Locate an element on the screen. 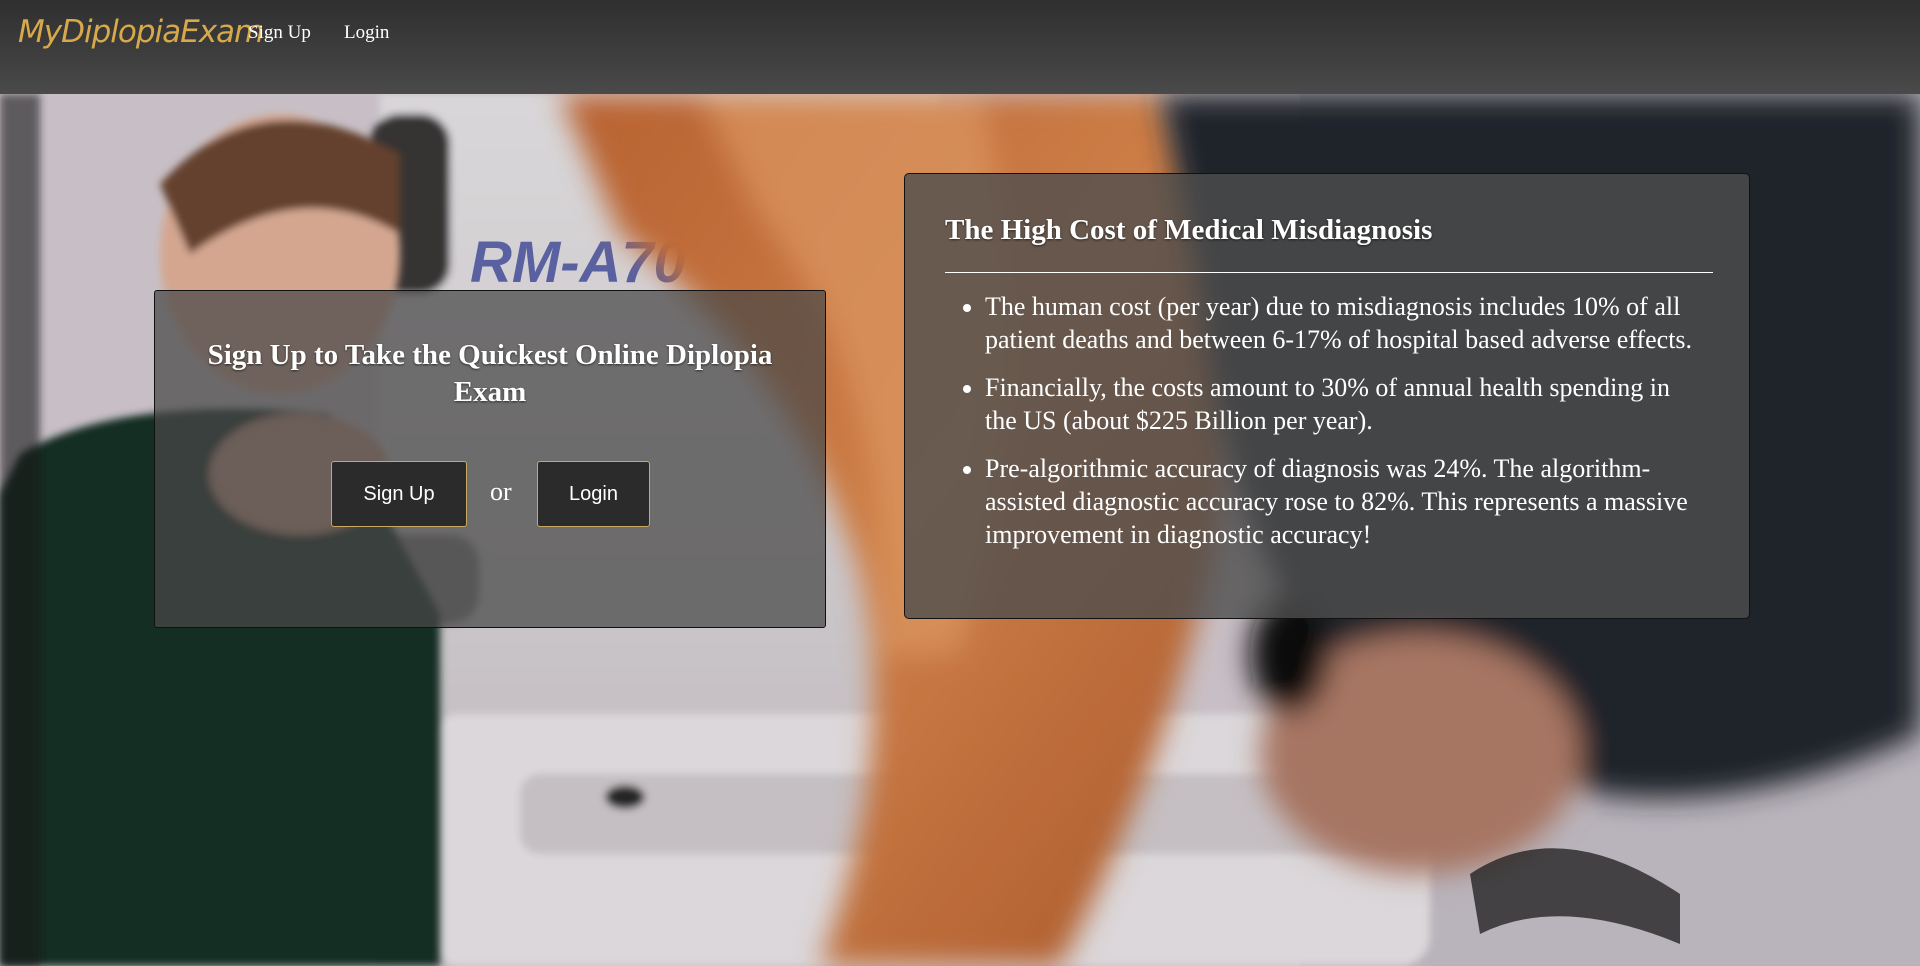 The image size is (1920, 966). login-button: Login is located at coordinates (593, 494).